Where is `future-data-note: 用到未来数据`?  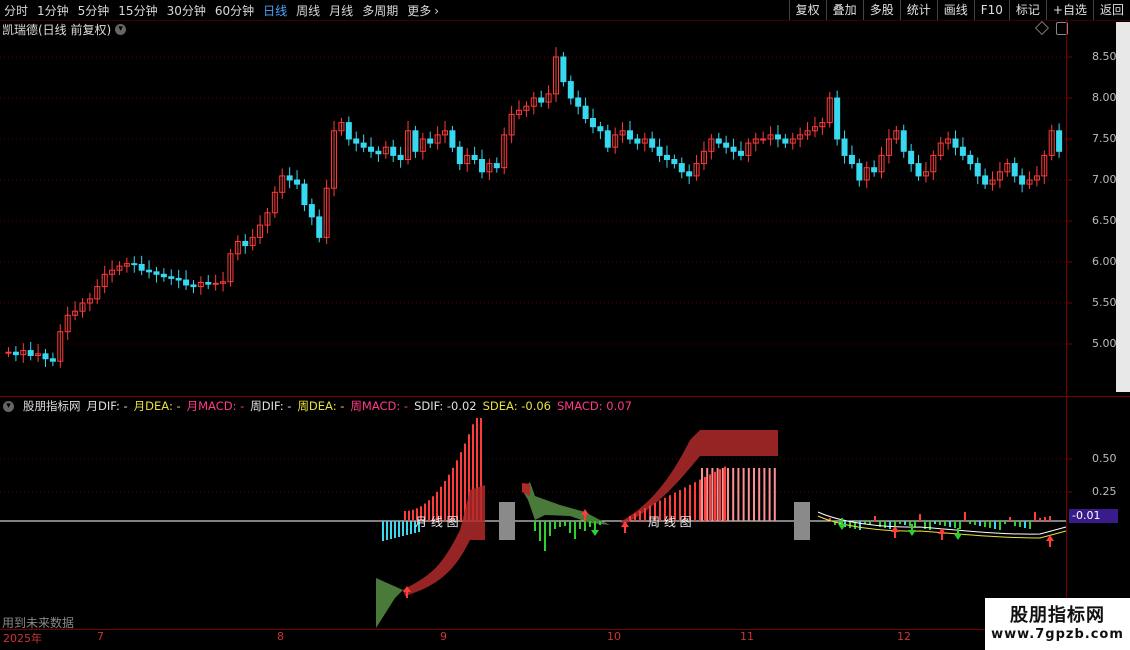 future-data-note: 用到未来数据 is located at coordinates (38, 623).